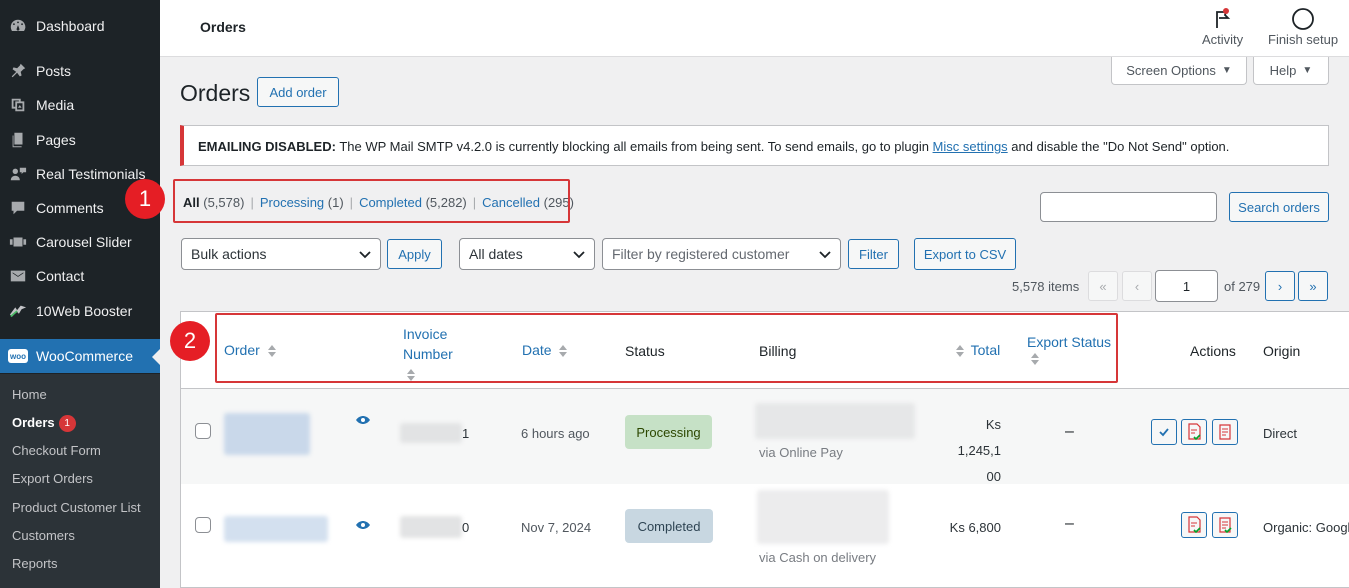 The height and width of the screenshot is (588, 1349). What do you see at coordinates (1128, 207) in the screenshot?
I see `search-orders-input` at bounding box center [1128, 207].